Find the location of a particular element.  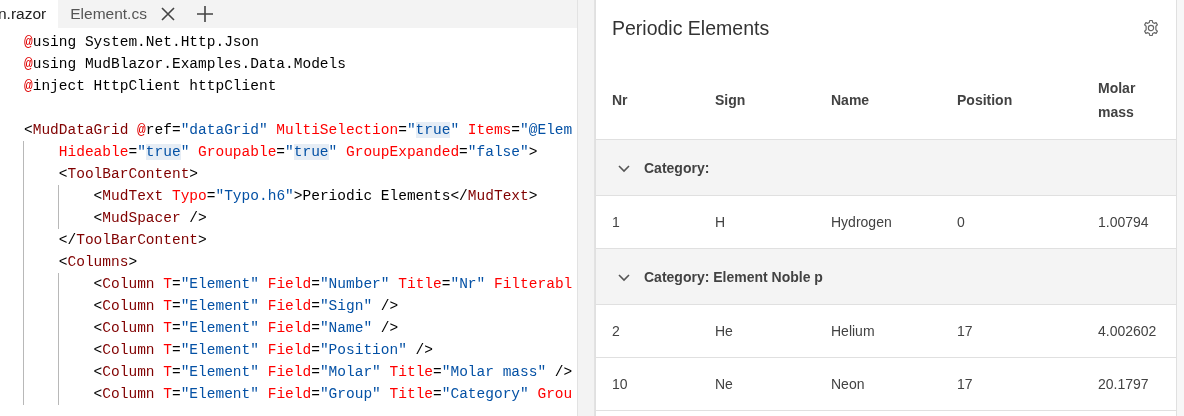

close-icon is located at coordinates (167, 14).